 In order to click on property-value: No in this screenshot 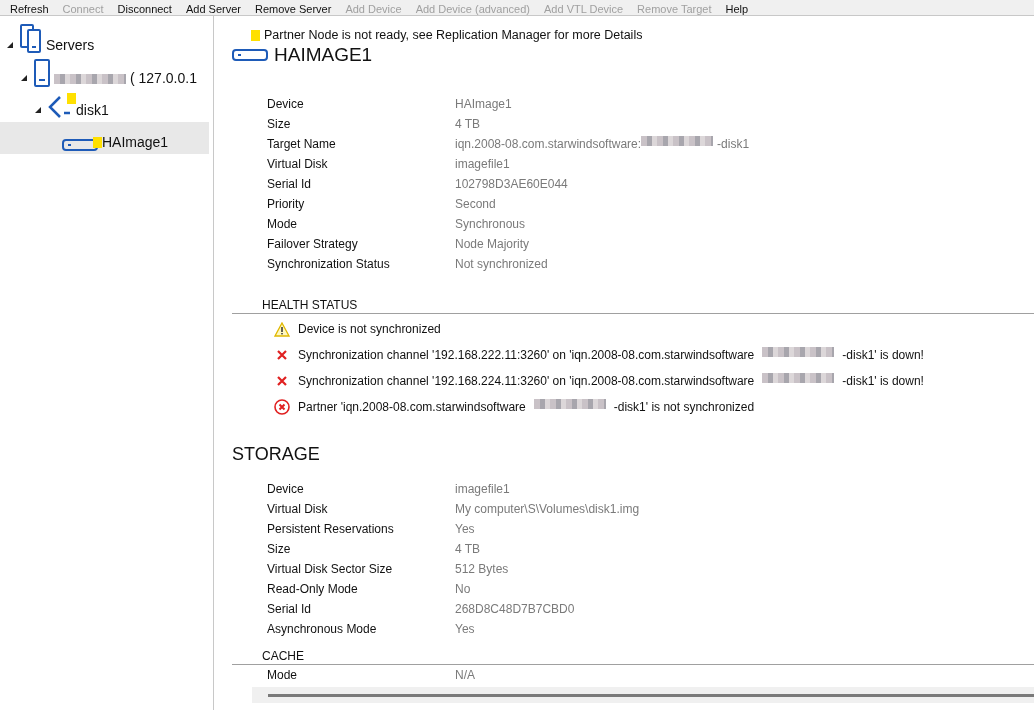, I will do `click(463, 589)`.